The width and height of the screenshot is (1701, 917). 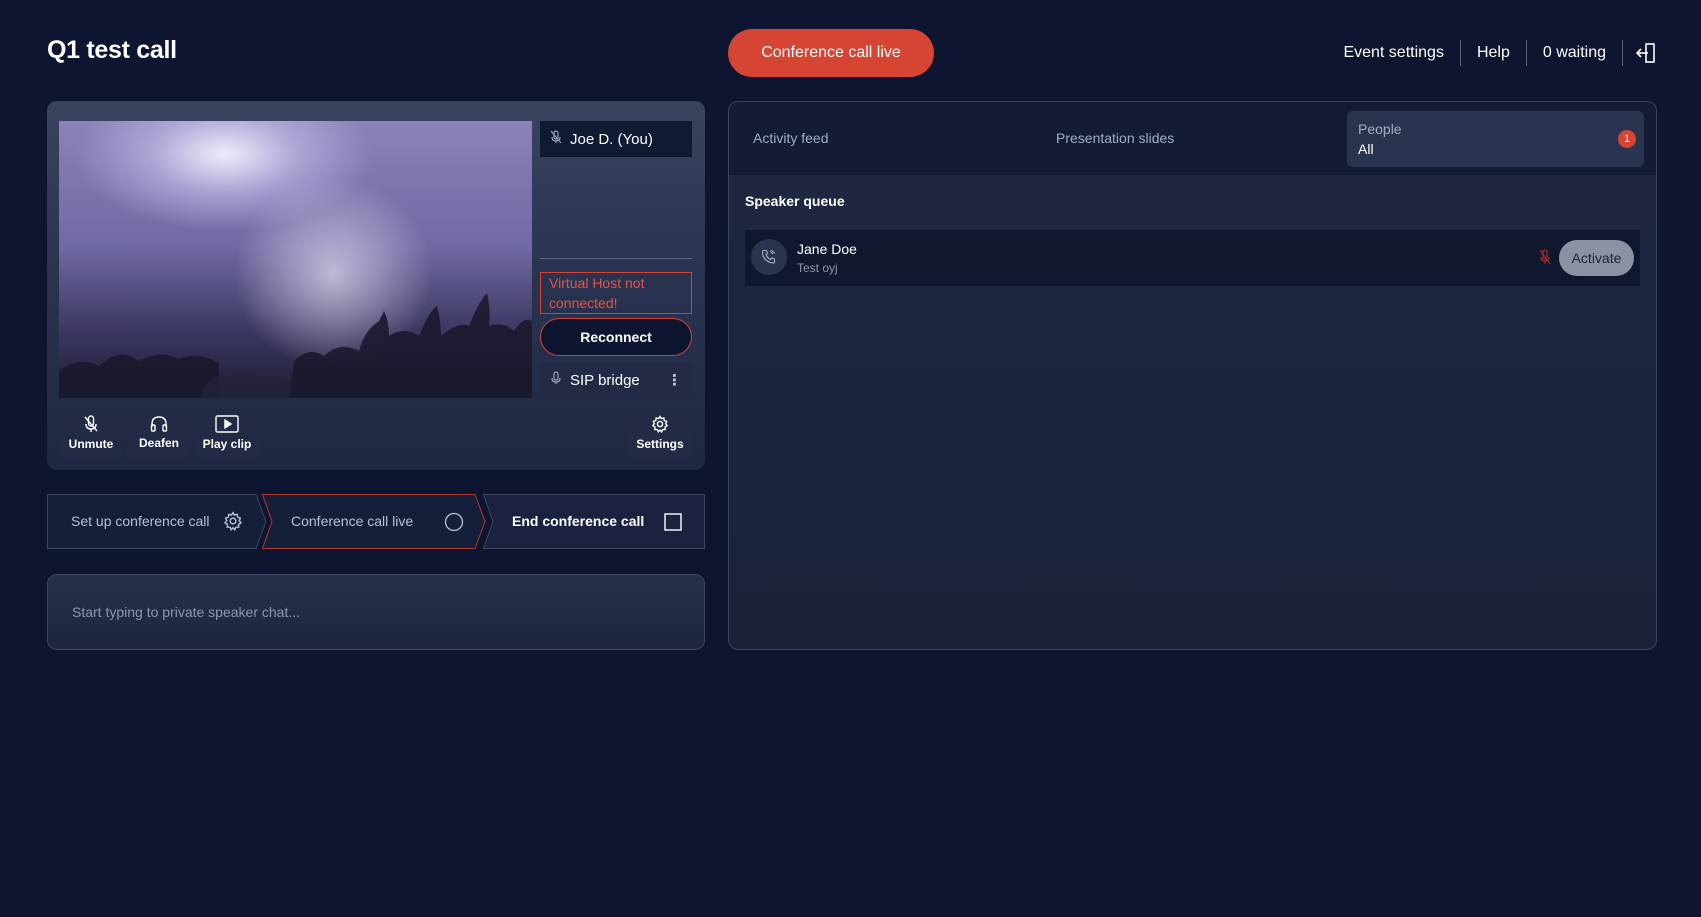 What do you see at coordinates (1627, 139) in the screenshot?
I see `people-count-badge: 1` at bounding box center [1627, 139].